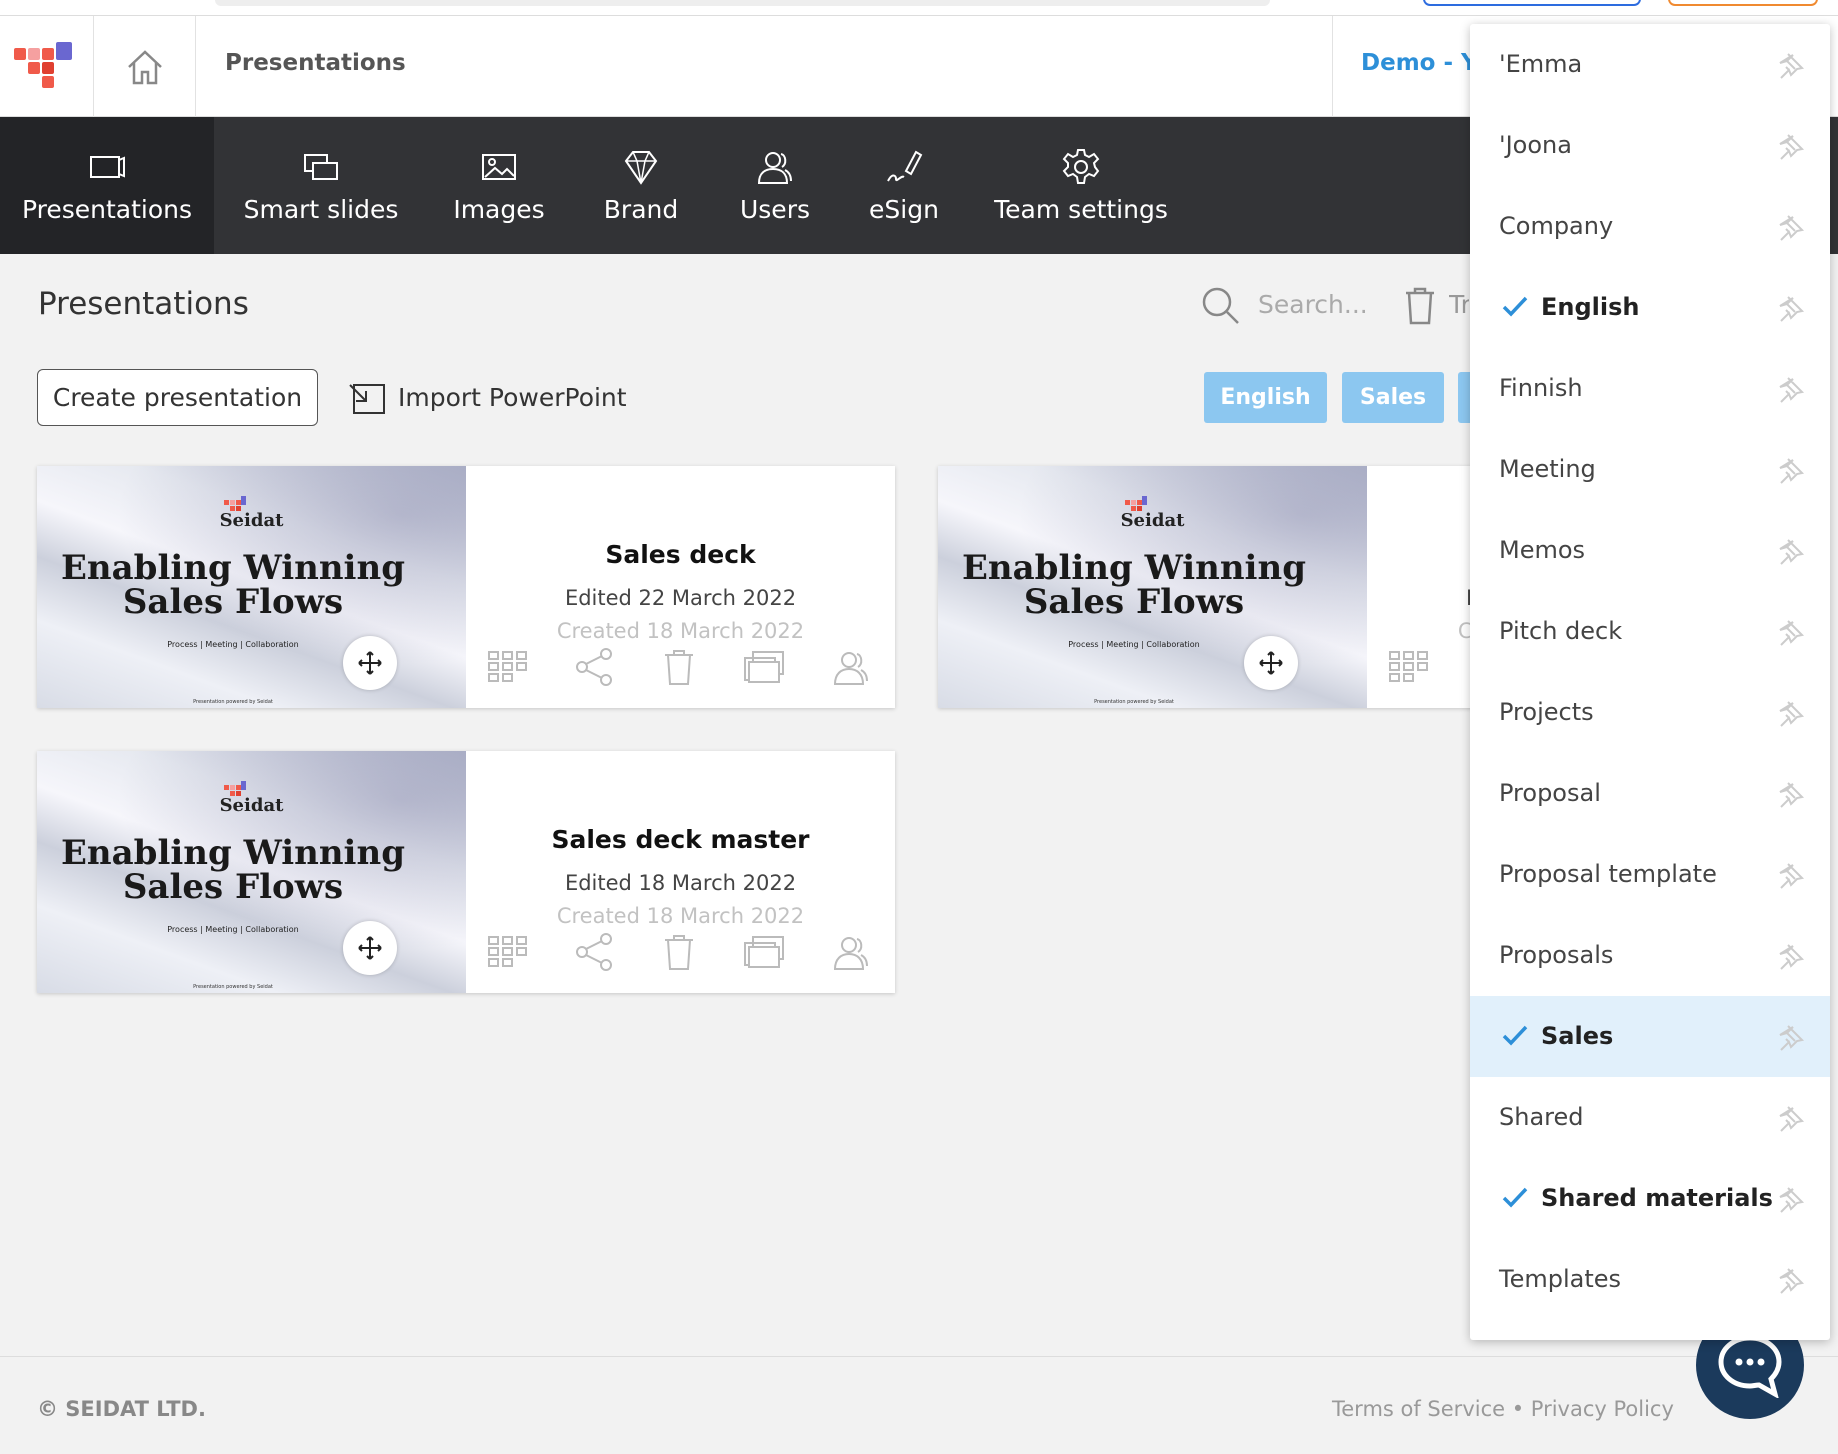 This screenshot has height=1454, width=1838. I want to click on dropdown-option: Proposals, so click(1650, 955).